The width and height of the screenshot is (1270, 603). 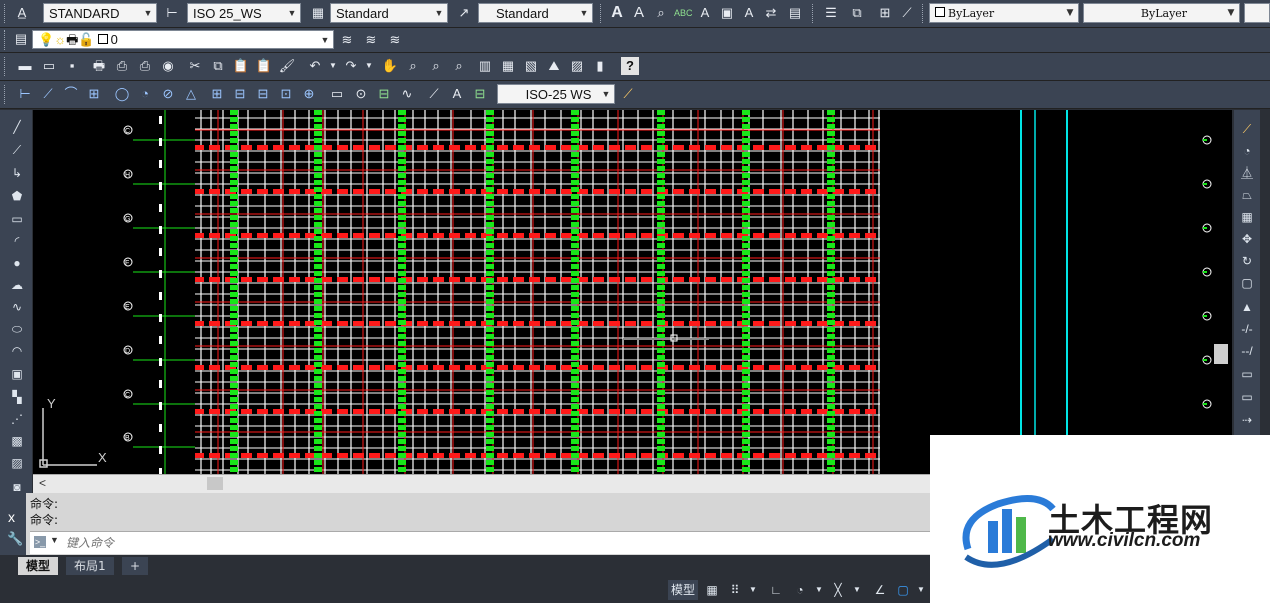 What do you see at coordinates (17, 441) in the screenshot?
I see `hatch-icon: ▩` at bounding box center [17, 441].